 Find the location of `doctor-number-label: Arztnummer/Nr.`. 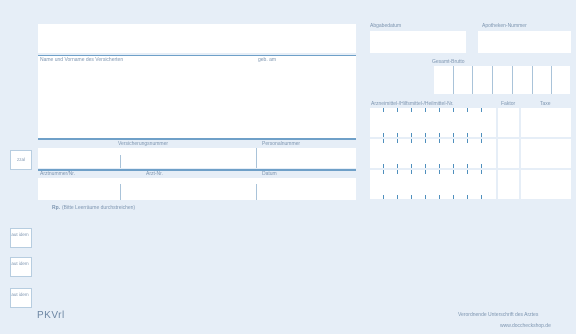

doctor-number-label: Arztnummer/Nr. is located at coordinates (58, 174).